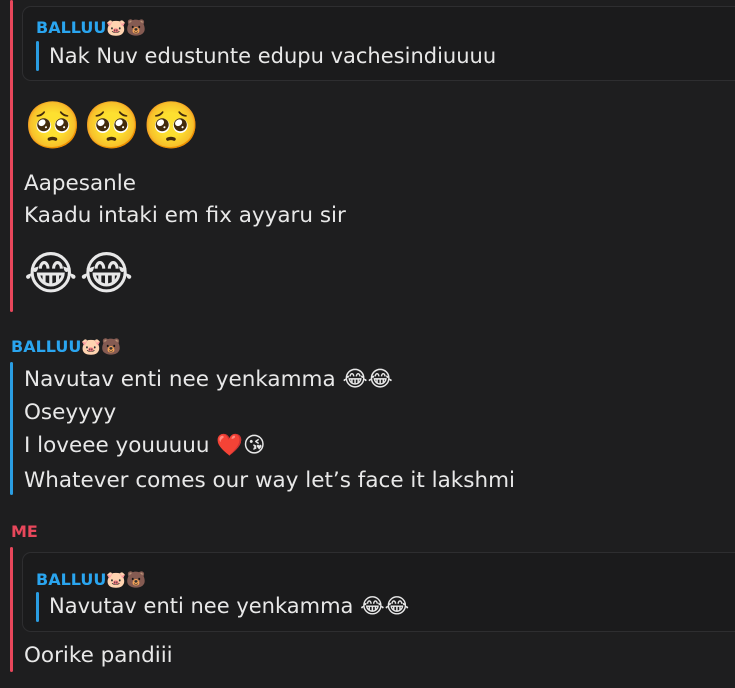 Image resolution: width=735 pixels, height=688 pixels. I want to click on message-text: Navutav enti nee yenkamma 😂😂, so click(208, 379).